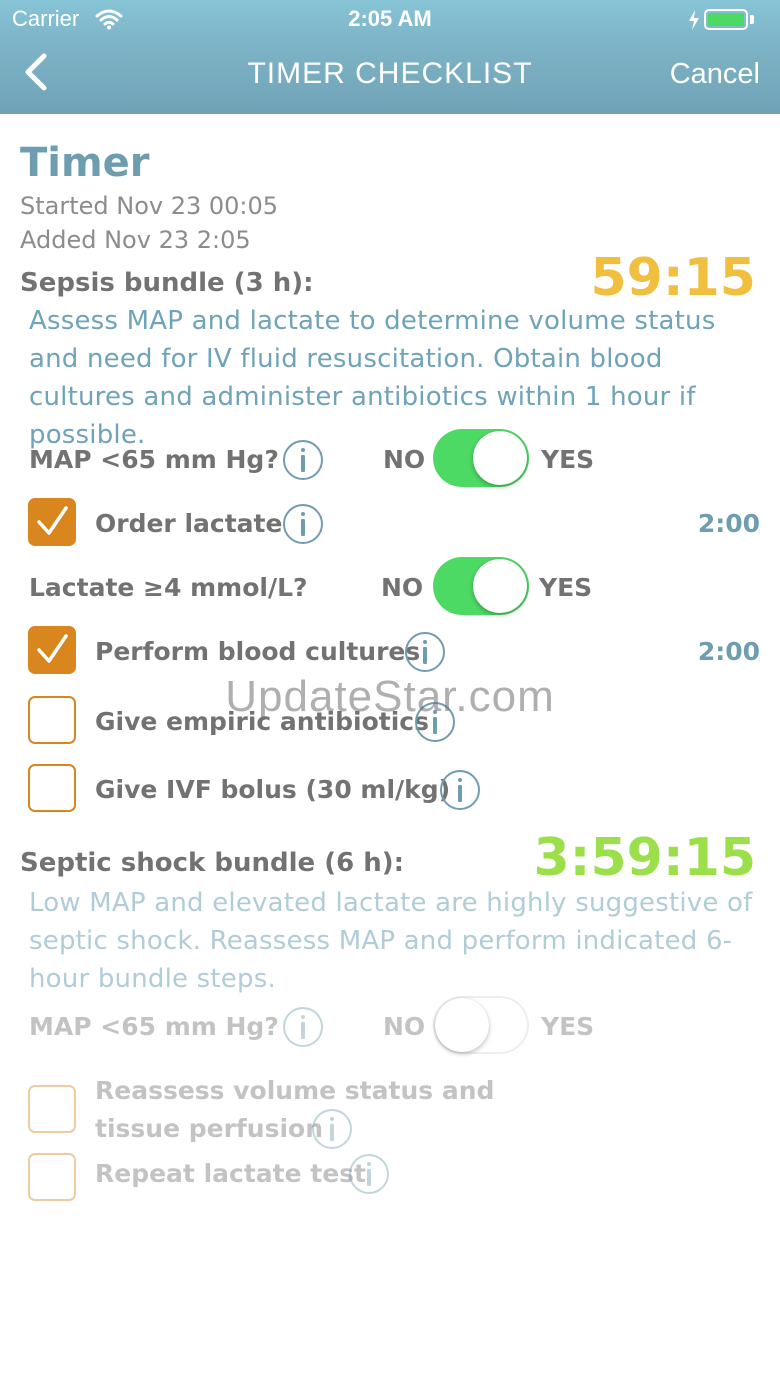 The width and height of the screenshot is (780, 1387). I want to click on map-info-icon, so click(303, 460).